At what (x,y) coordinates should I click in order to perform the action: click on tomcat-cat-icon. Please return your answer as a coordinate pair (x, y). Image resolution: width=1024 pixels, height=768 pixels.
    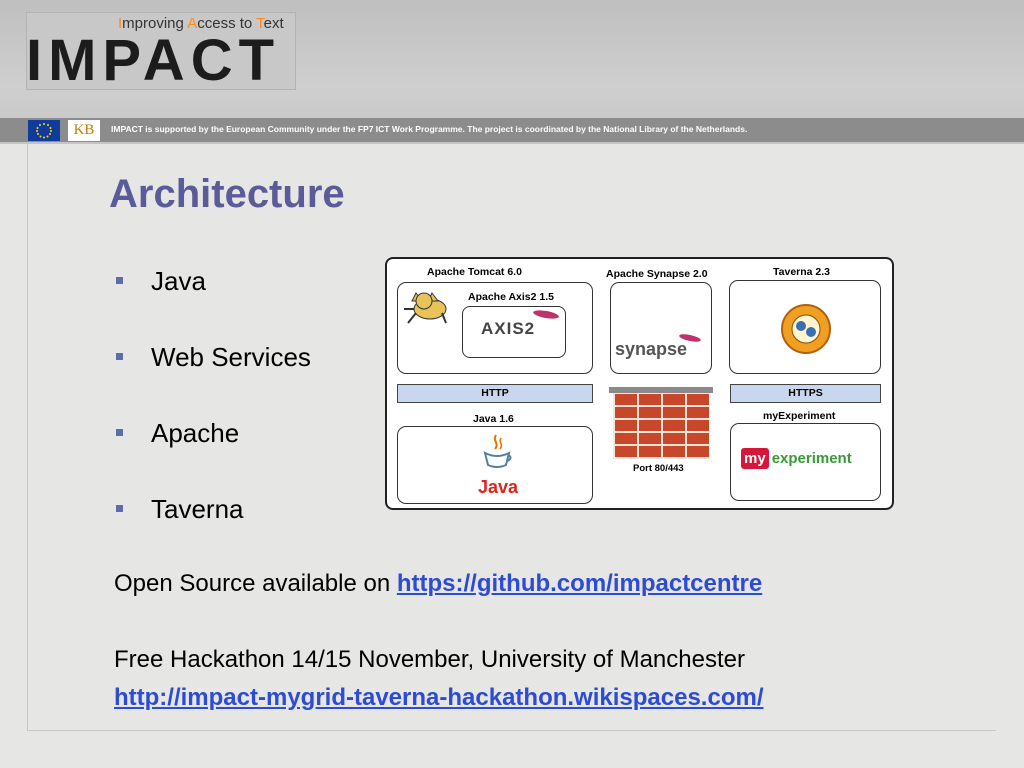
    Looking at the image, I should click on (428, 309).